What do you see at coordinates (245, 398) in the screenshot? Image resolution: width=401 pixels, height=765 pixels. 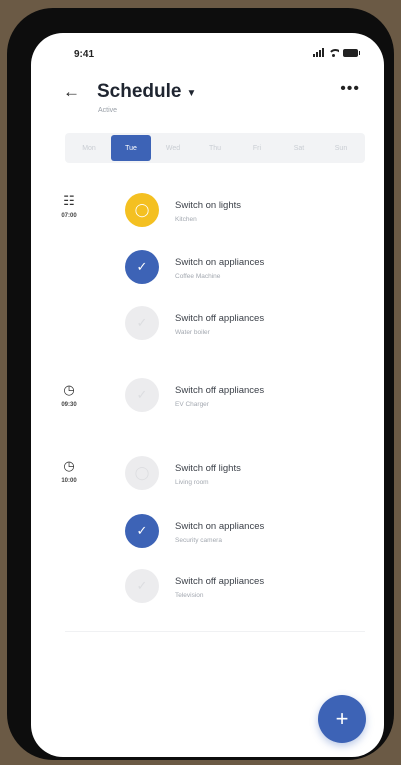 I see `schedule-item: ✓ Switch off appliances EV Charger` at bounding box center [245, 398].